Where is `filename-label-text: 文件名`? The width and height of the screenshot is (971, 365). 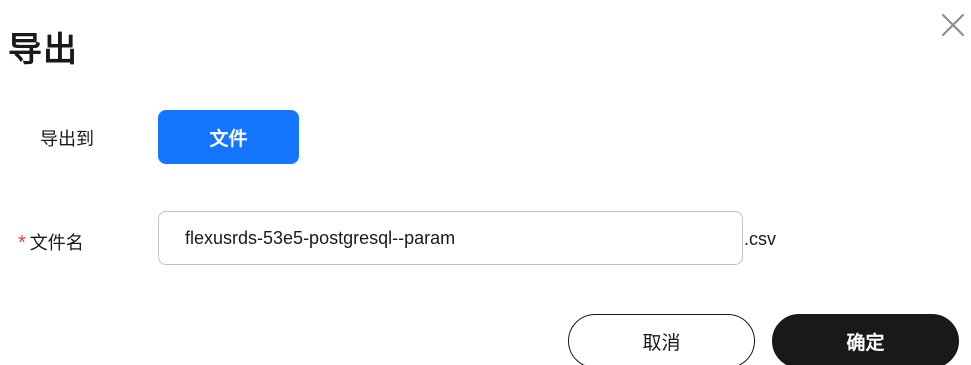
filename-label-text: 文件名 is located at coordinates (56, 243).